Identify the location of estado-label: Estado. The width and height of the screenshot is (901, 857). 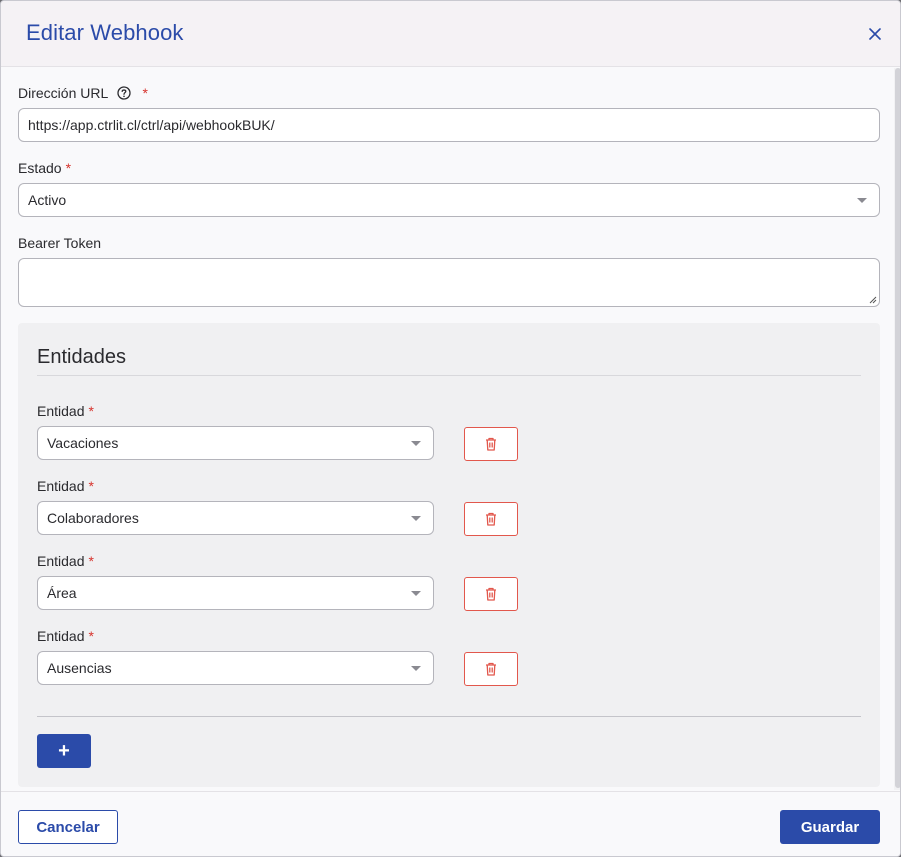
(40, 168).